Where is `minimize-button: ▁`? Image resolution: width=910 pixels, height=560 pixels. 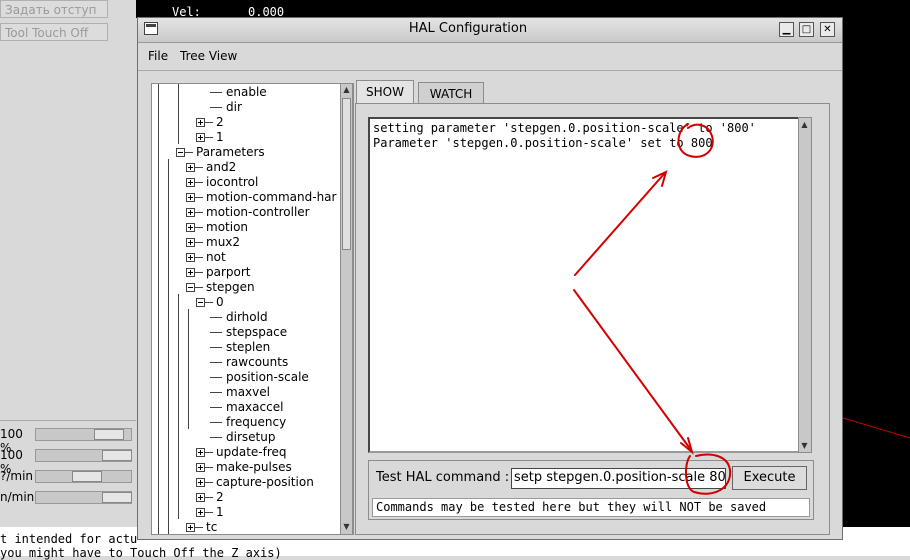
minimize-button: ▁ is located at coordinates (786, 29).